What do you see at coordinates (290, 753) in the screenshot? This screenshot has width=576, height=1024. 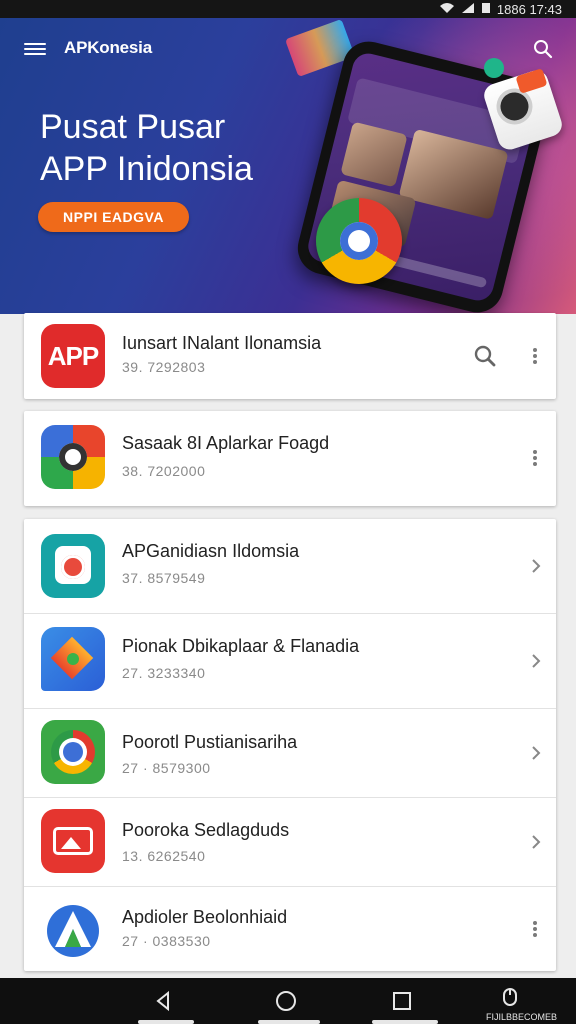 I see `list-item: Poorotl Pustianisariha 27 · 8579300` at bounding box center [290, 753].